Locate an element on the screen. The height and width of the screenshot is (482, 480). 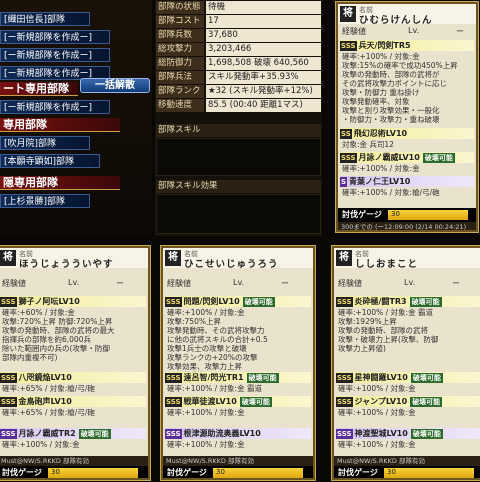
card-header: 将 名前 ほうじょうういやす is located at coordinates (74, 259).